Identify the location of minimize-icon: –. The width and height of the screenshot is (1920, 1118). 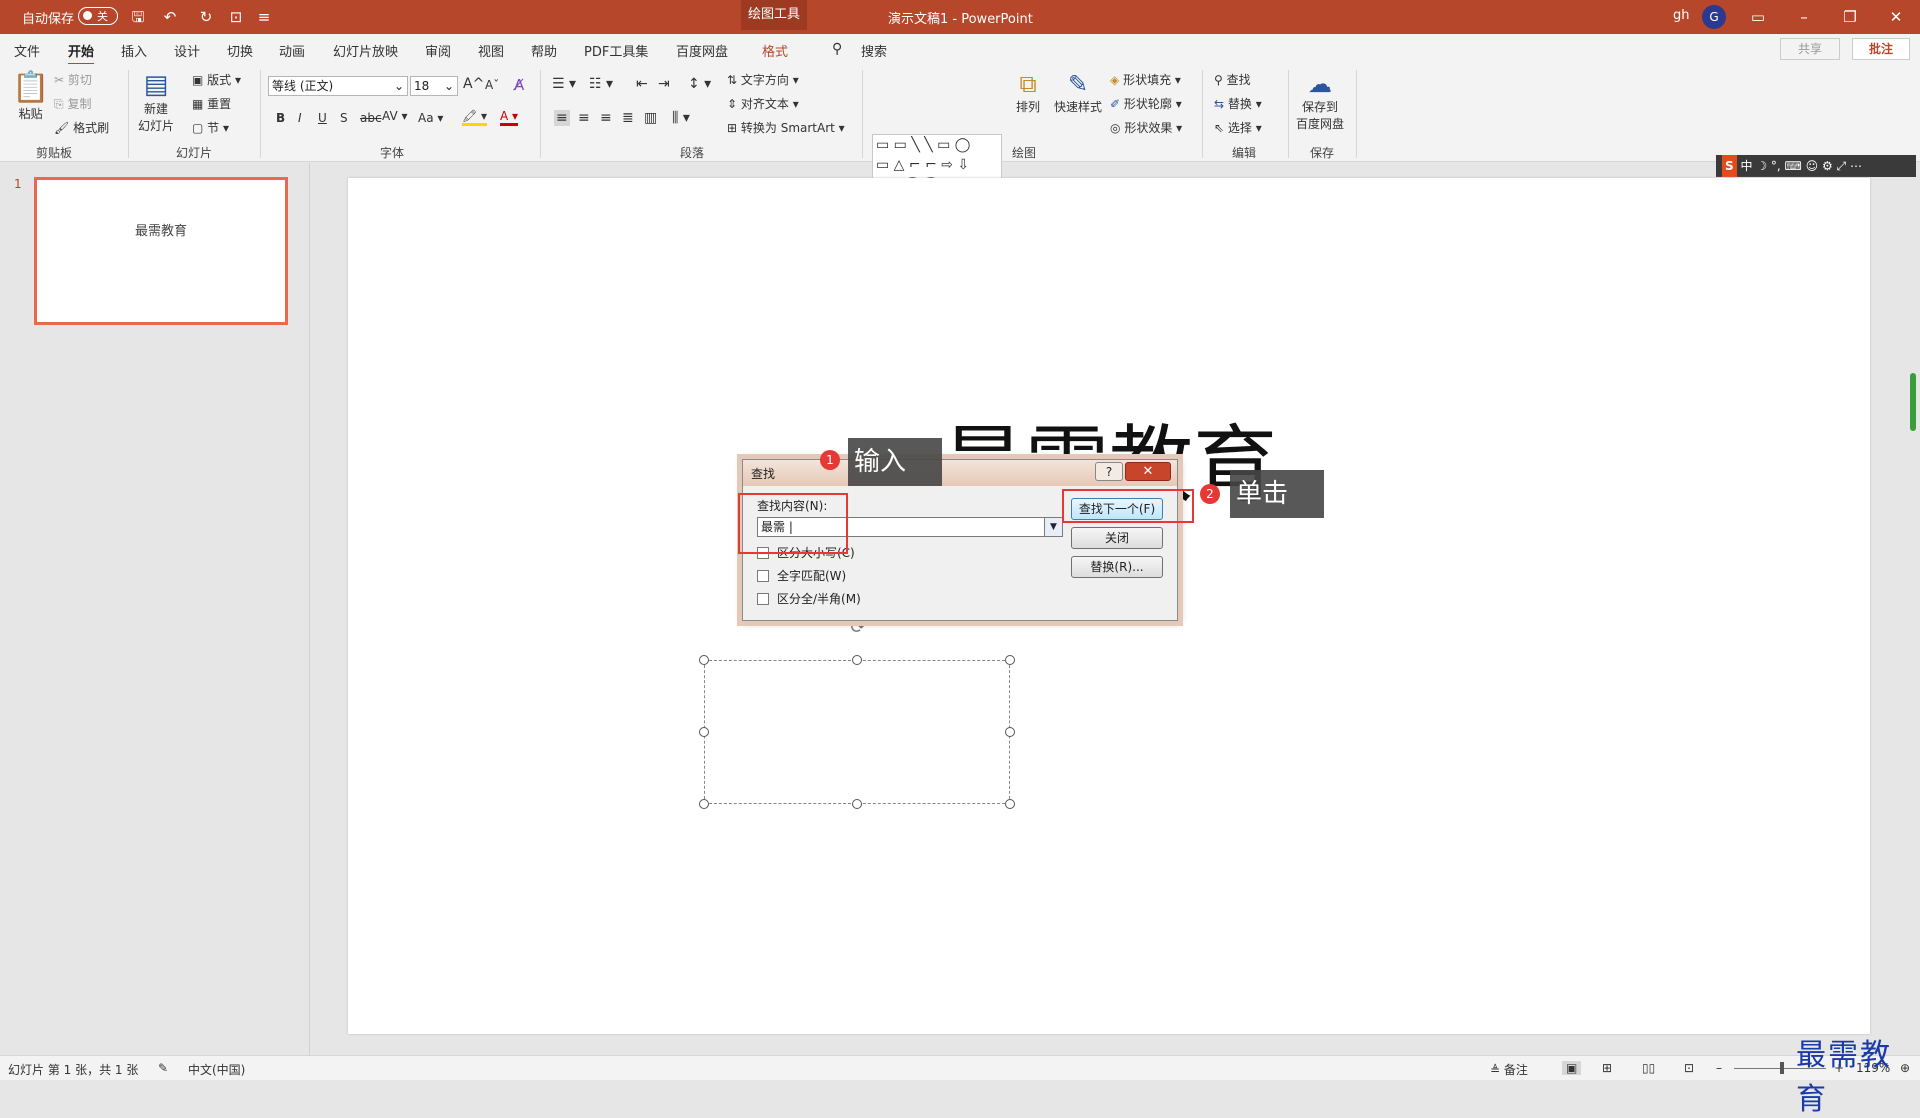
(1804, 17).